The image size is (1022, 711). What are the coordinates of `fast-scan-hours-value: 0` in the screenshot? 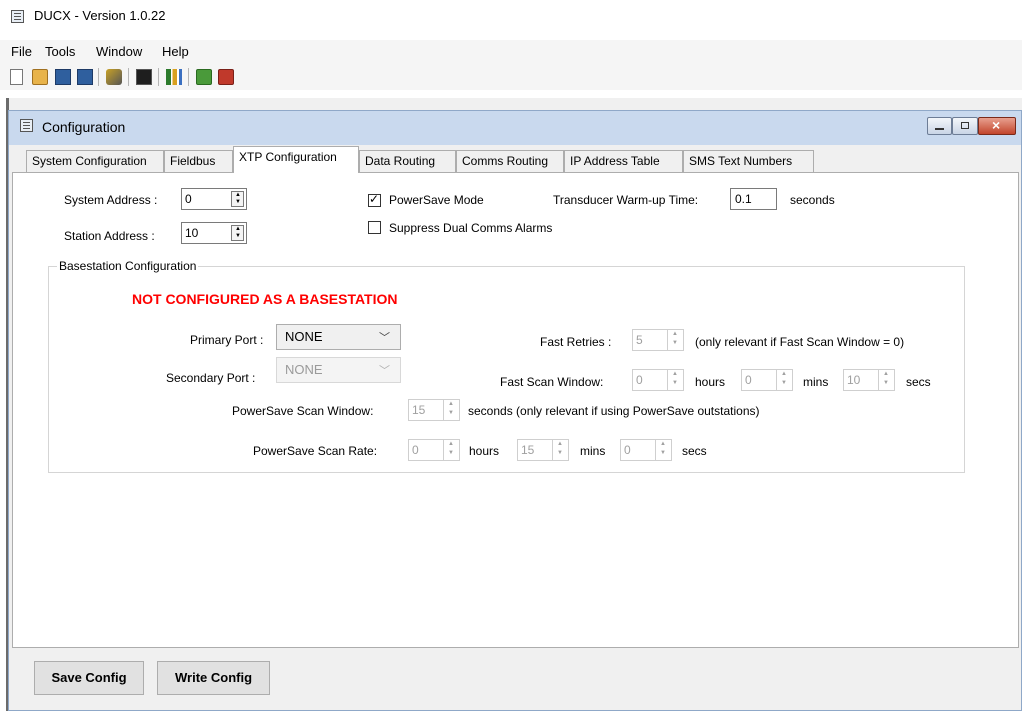 It's located at (639, 380).